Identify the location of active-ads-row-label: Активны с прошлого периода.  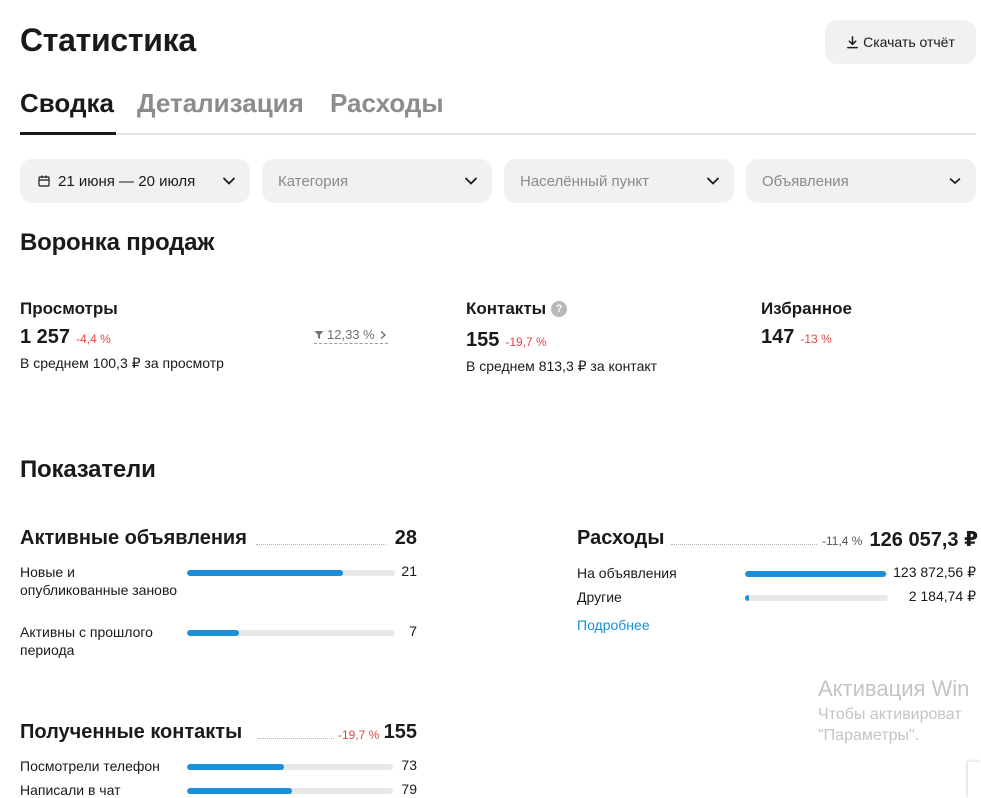
(86, 641).